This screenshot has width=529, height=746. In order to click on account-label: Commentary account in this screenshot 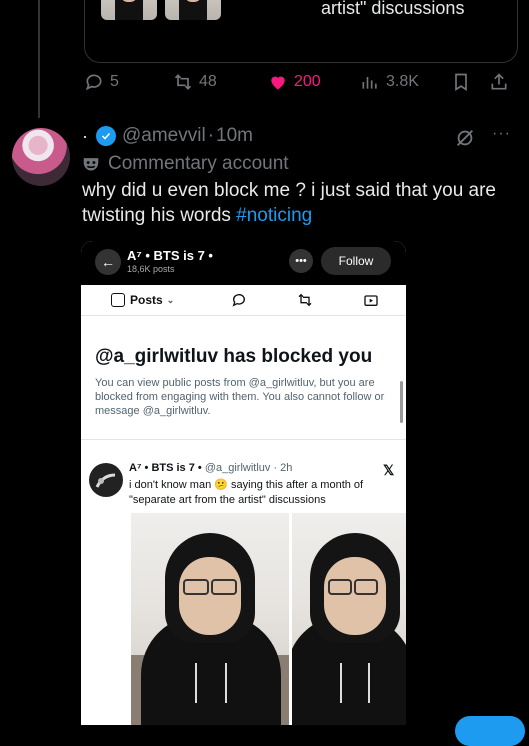, I will do `click(185, 164)`.